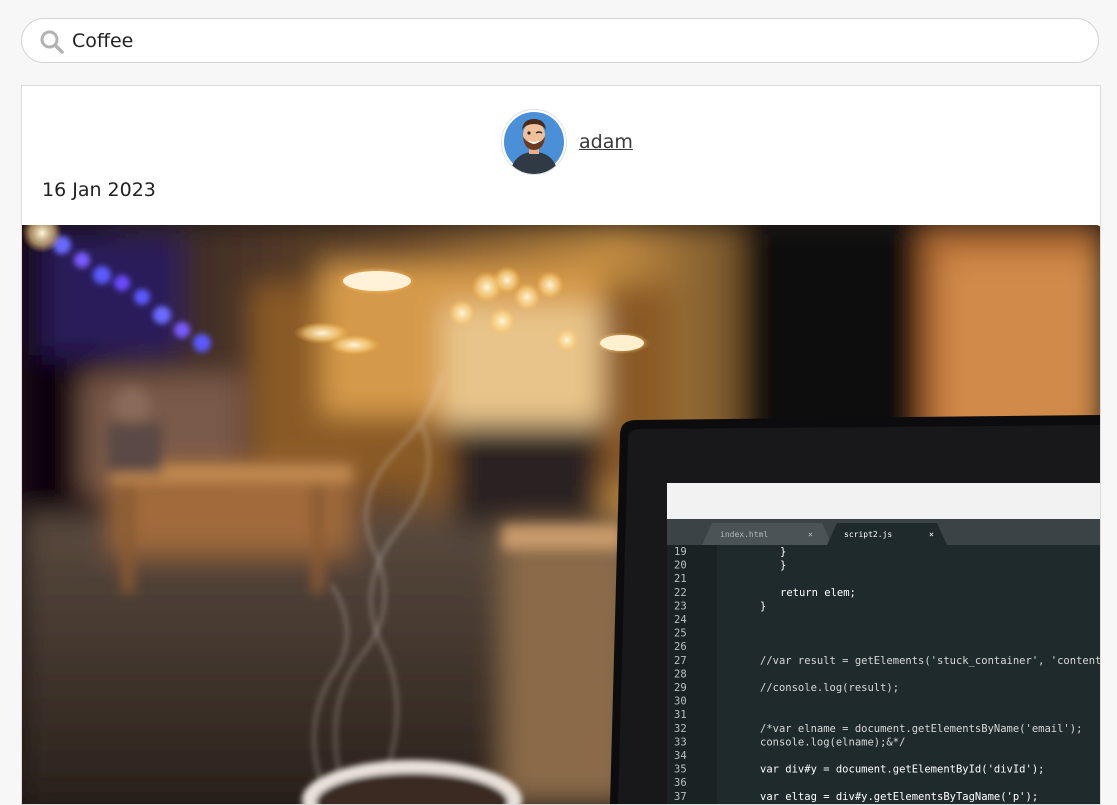  Describe the element at coordinates (680, 661) in the screenshot. I see `code-line-number: 27` at that location.